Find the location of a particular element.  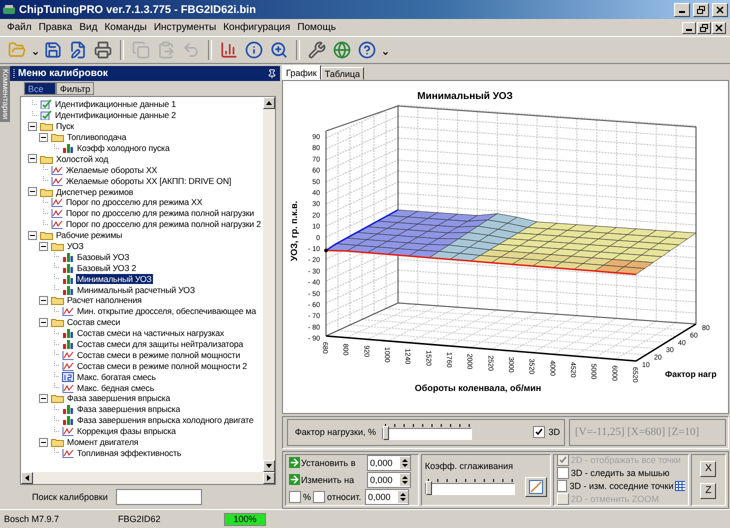

tree-item: Рабочие режимы is located at coordinates (89, 235).